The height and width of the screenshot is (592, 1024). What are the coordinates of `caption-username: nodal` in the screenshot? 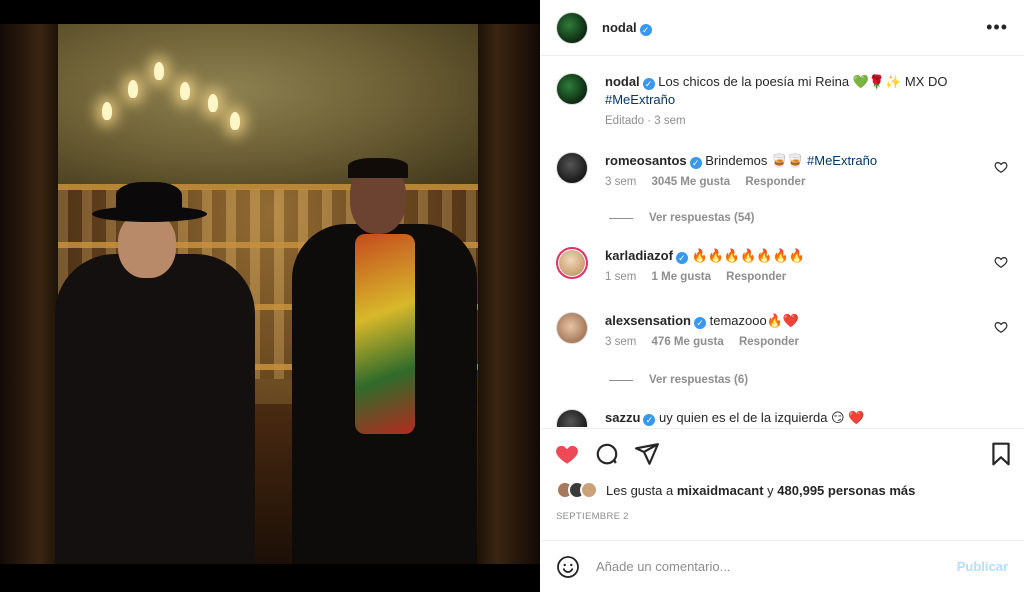 It's located at (622, 81).